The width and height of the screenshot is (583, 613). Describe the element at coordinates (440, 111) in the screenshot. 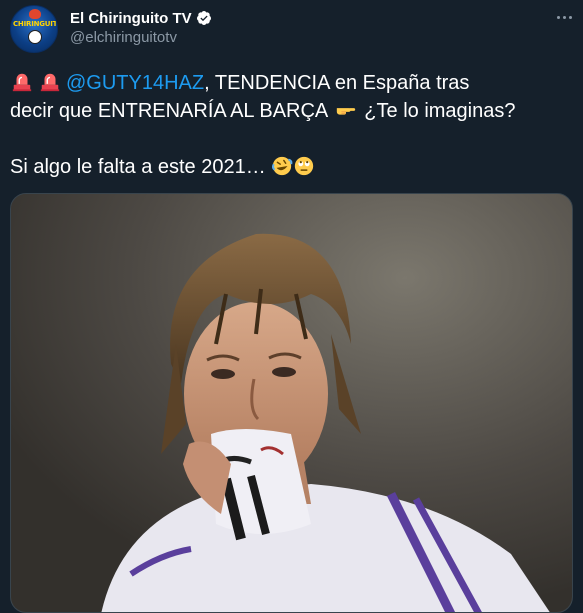

I see `tweet-line-2-question: ¿Te lo imaginas?` at that location.